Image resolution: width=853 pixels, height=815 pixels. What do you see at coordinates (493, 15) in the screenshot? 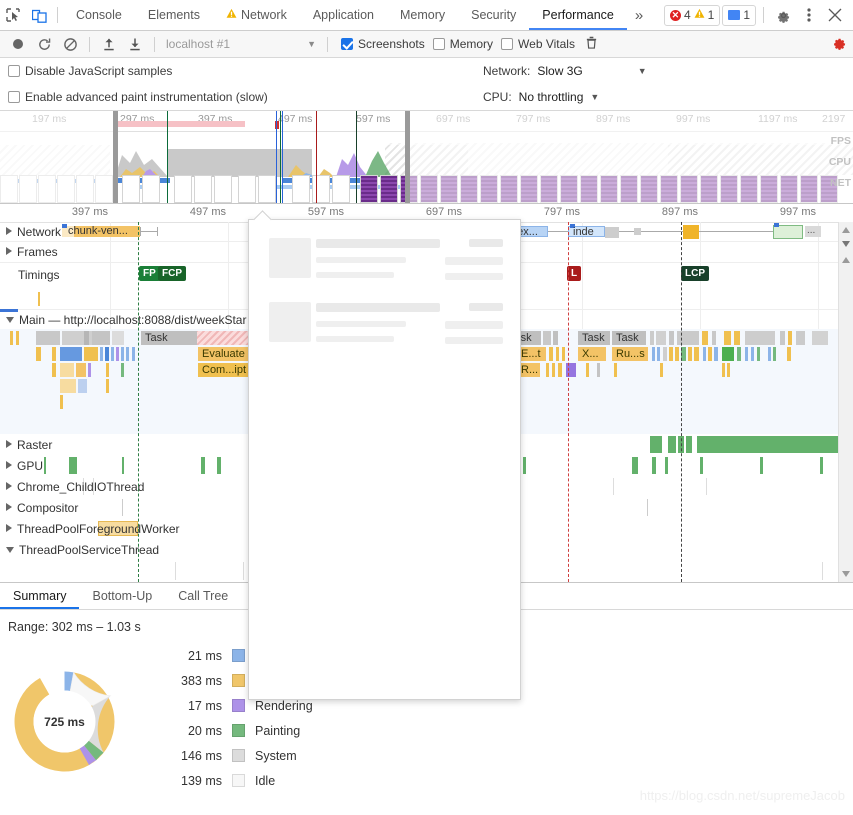
I see `tab-security: Security` at bounding box center [493, 15].